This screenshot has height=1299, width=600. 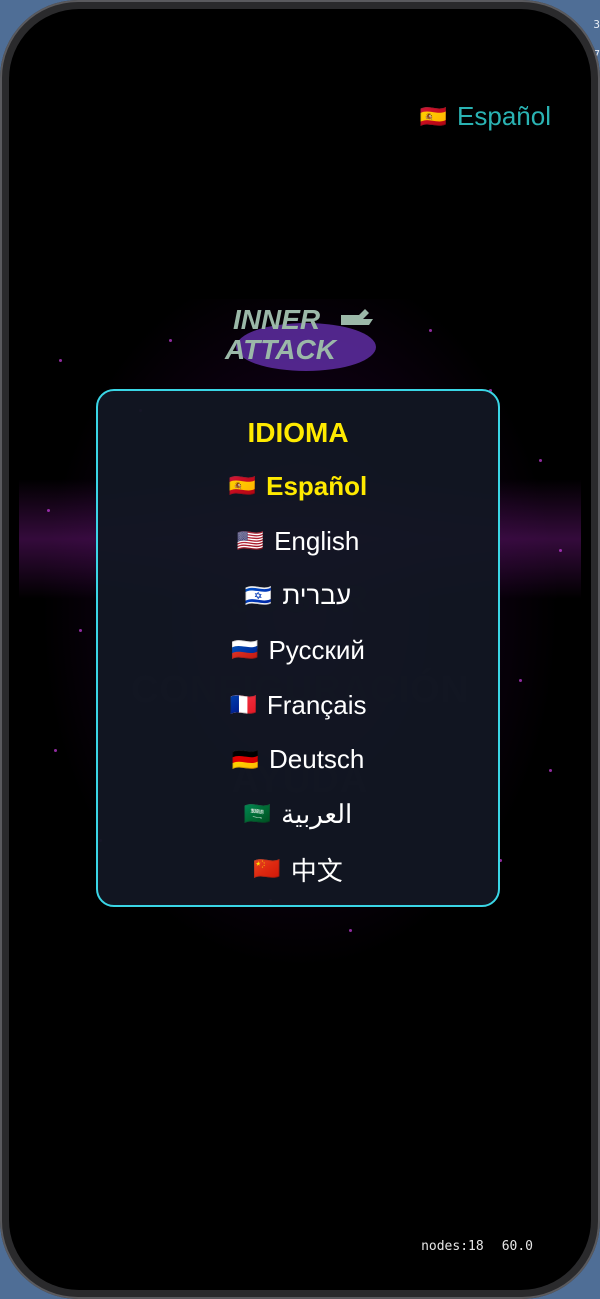 What do you see at coordinates (517, 1246) in the screenshot?
I see `debug-fps: 60.0` at bounding box center [517, 1246].